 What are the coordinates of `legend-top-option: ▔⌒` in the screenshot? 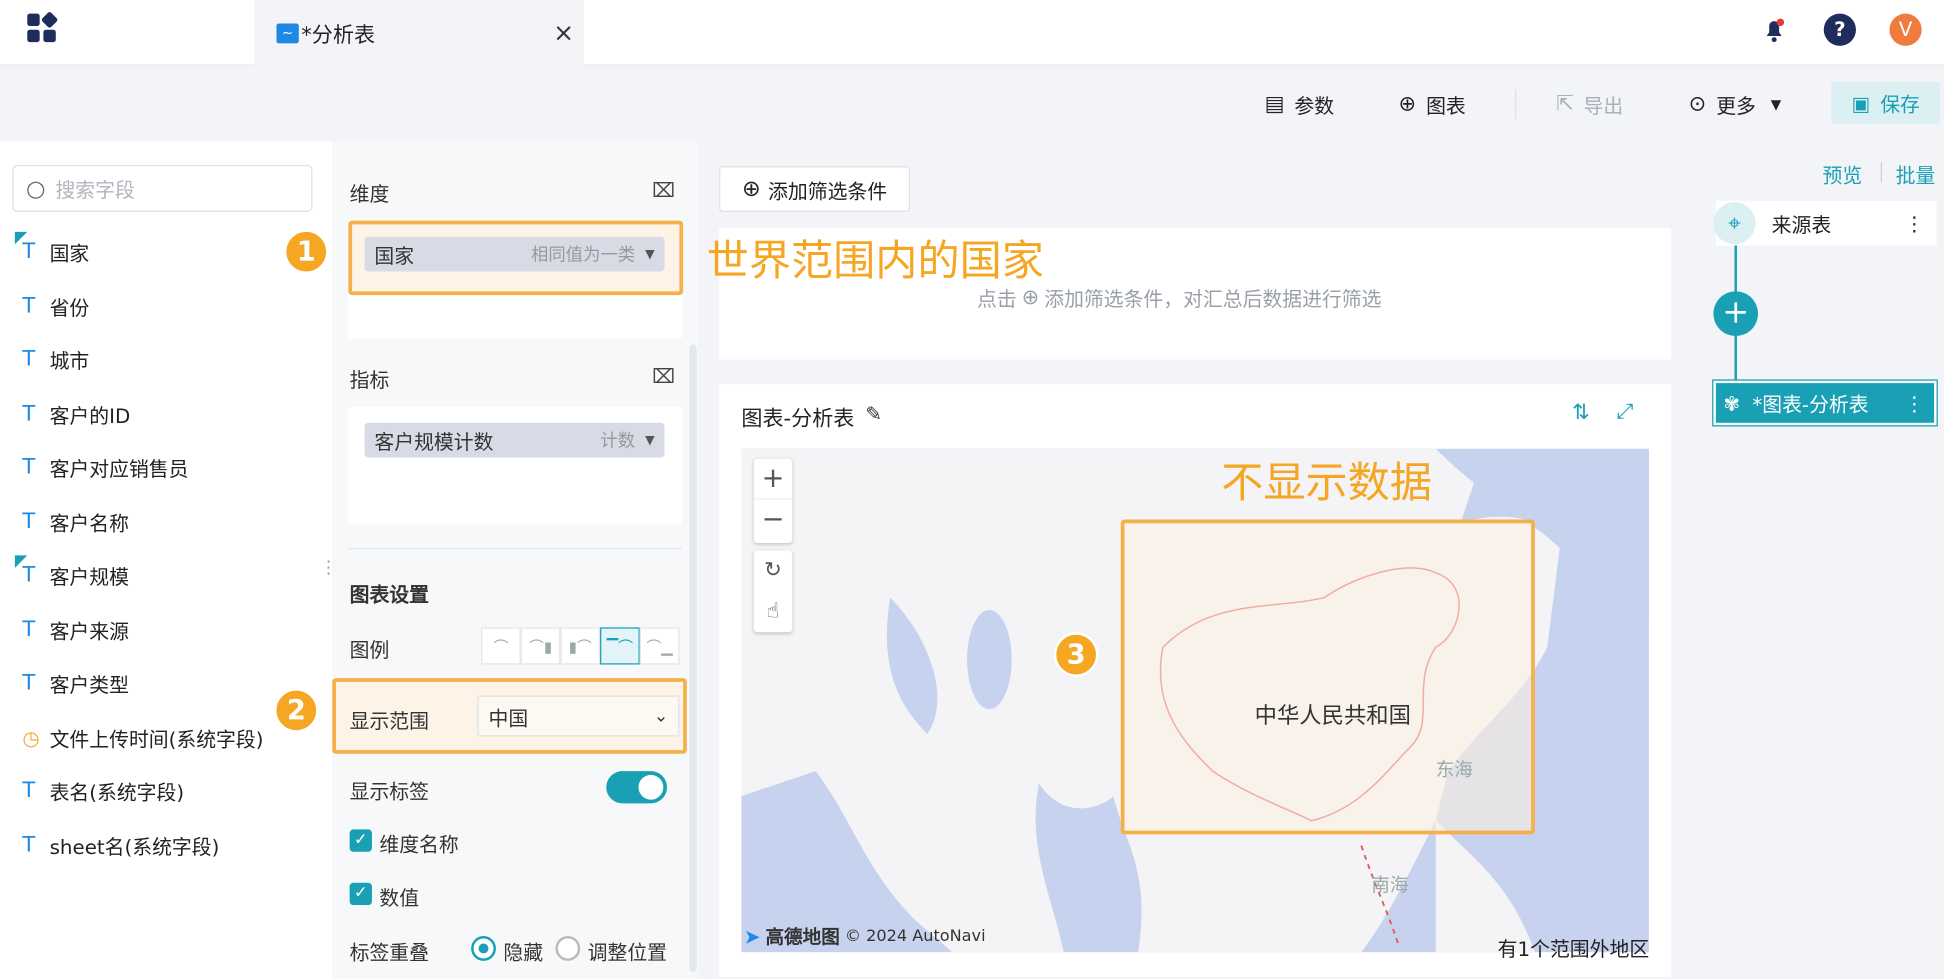 It's located at (620, 646).